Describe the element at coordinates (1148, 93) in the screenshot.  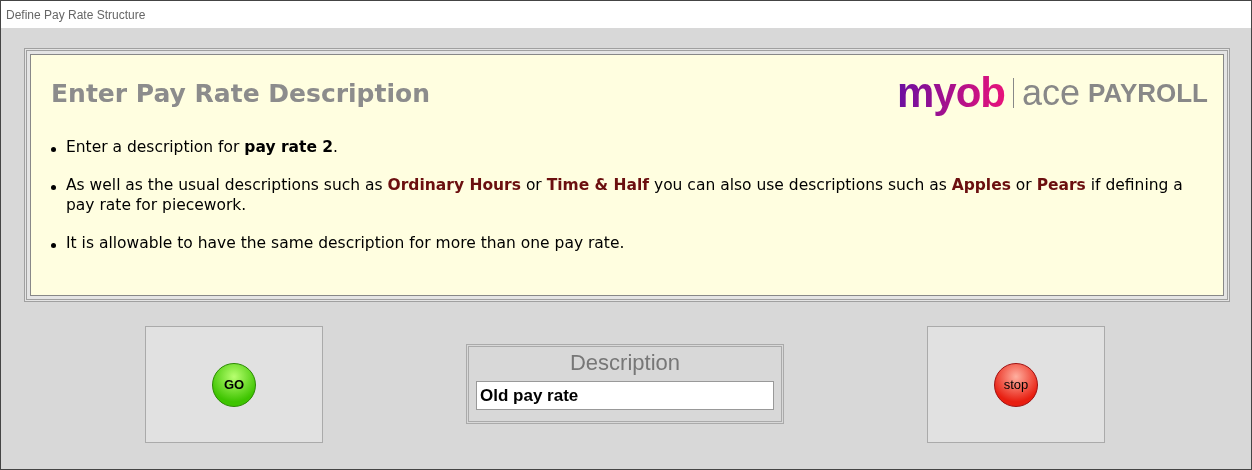
I see `logo-suffix: PAYROLL` at that location.